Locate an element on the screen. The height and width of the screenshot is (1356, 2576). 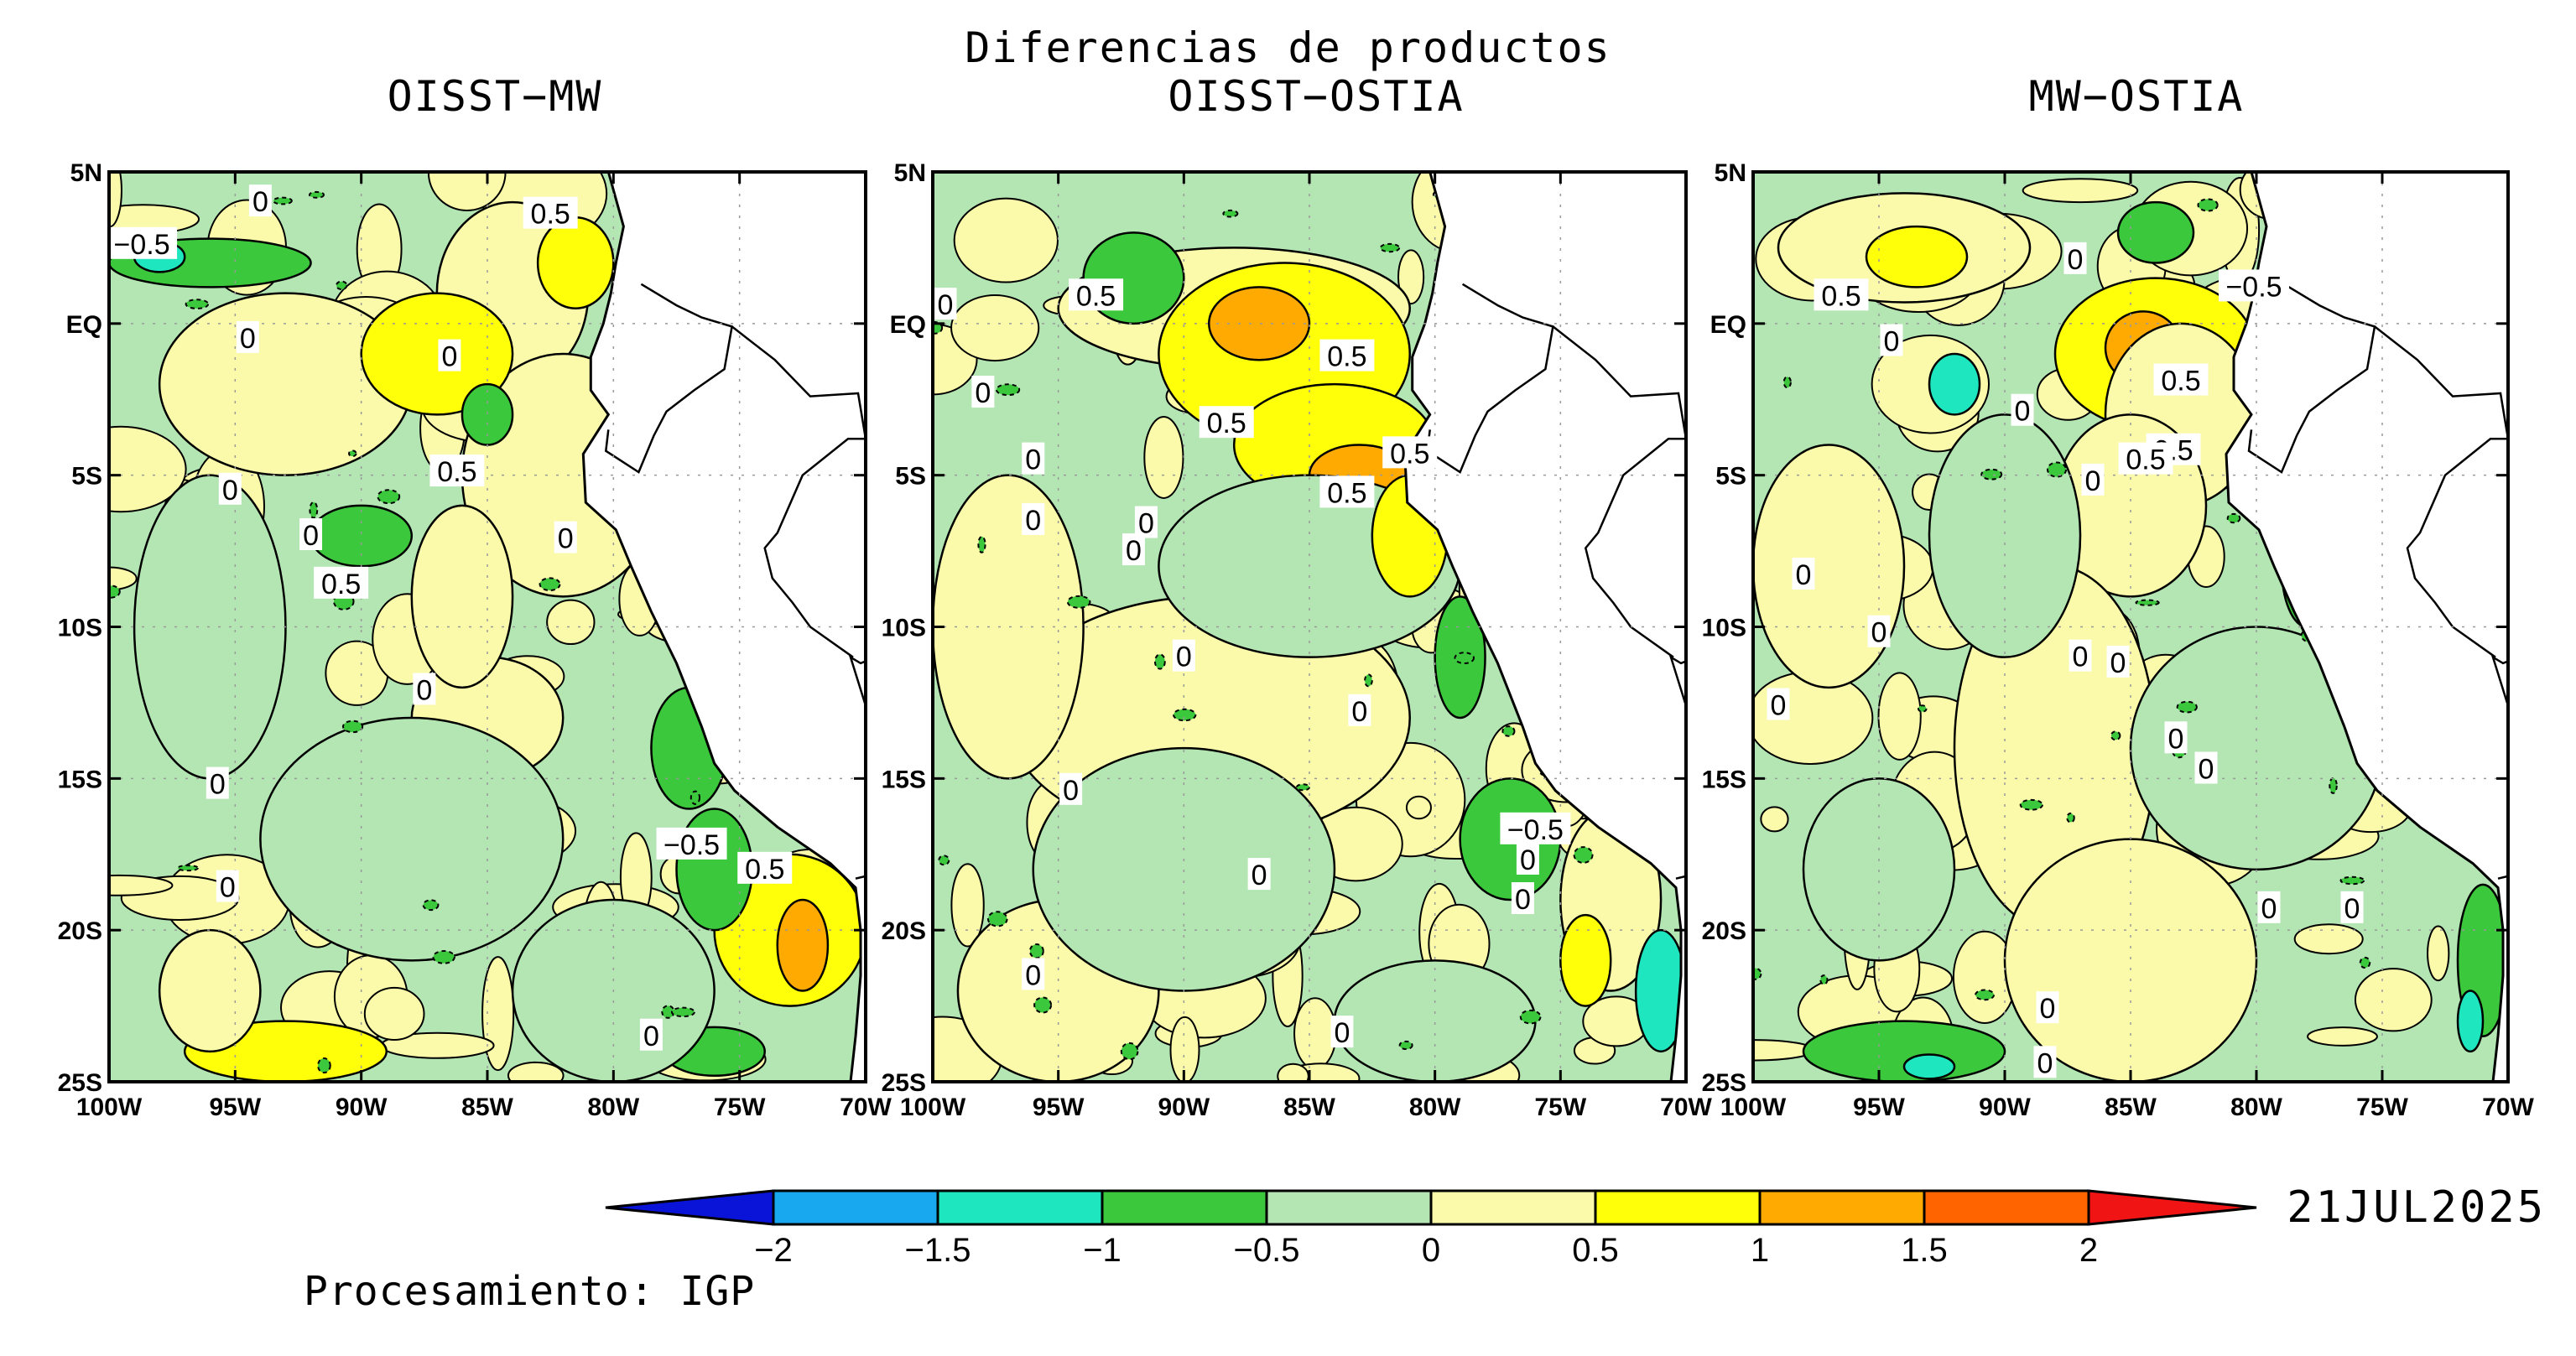
colorbar-tick-label: −1.5 is located at coordinates (938, 1250).